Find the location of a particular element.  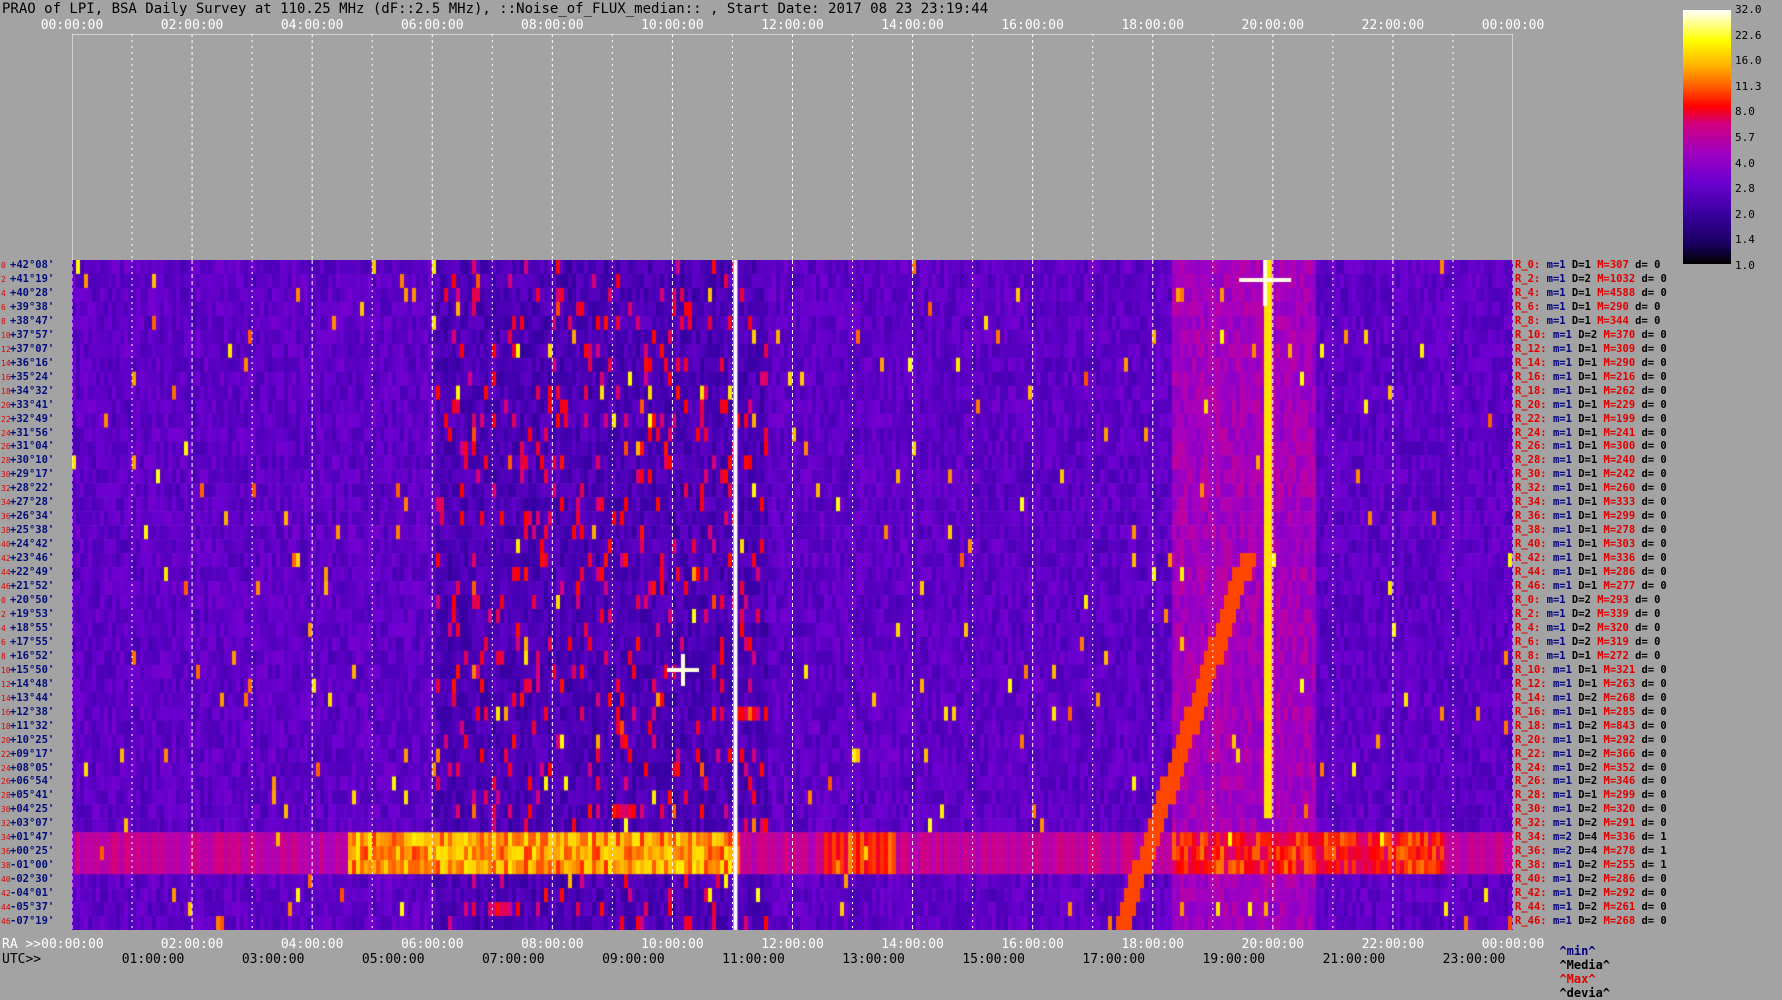

row-stat-r: R_24: is located at coordinates (1531, 767).